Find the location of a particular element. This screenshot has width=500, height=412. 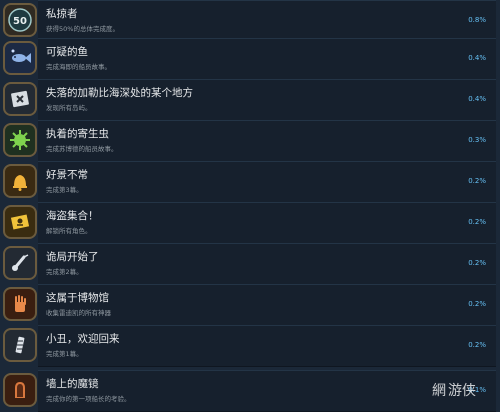

fifty-badge-icon: 50 is located at coordinates (20, 20).